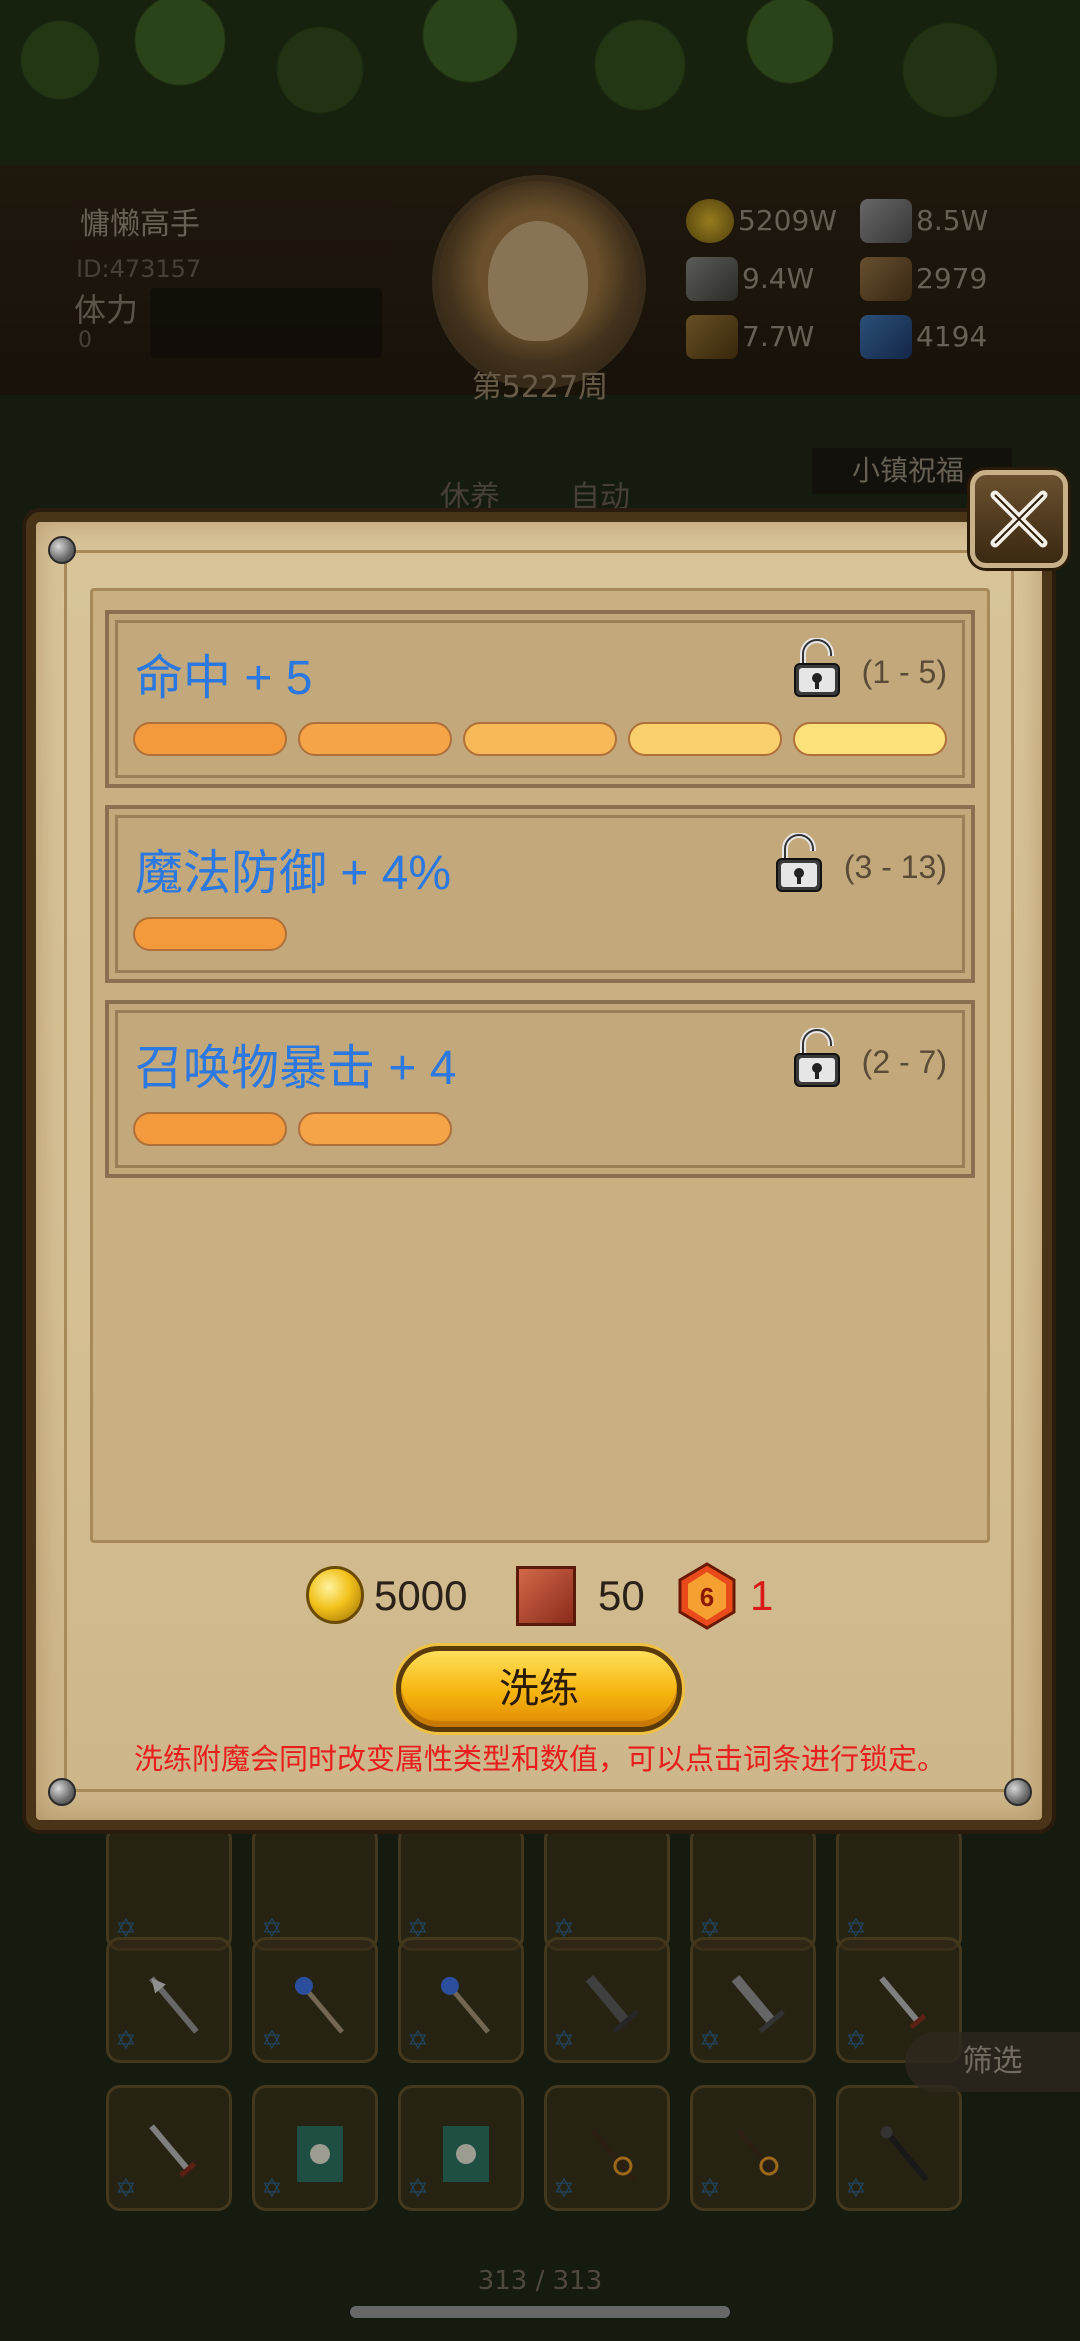 This screenshot has height=2341, width=1080. I want to click on crossed-swords-close-icon, so click(1019, 519).